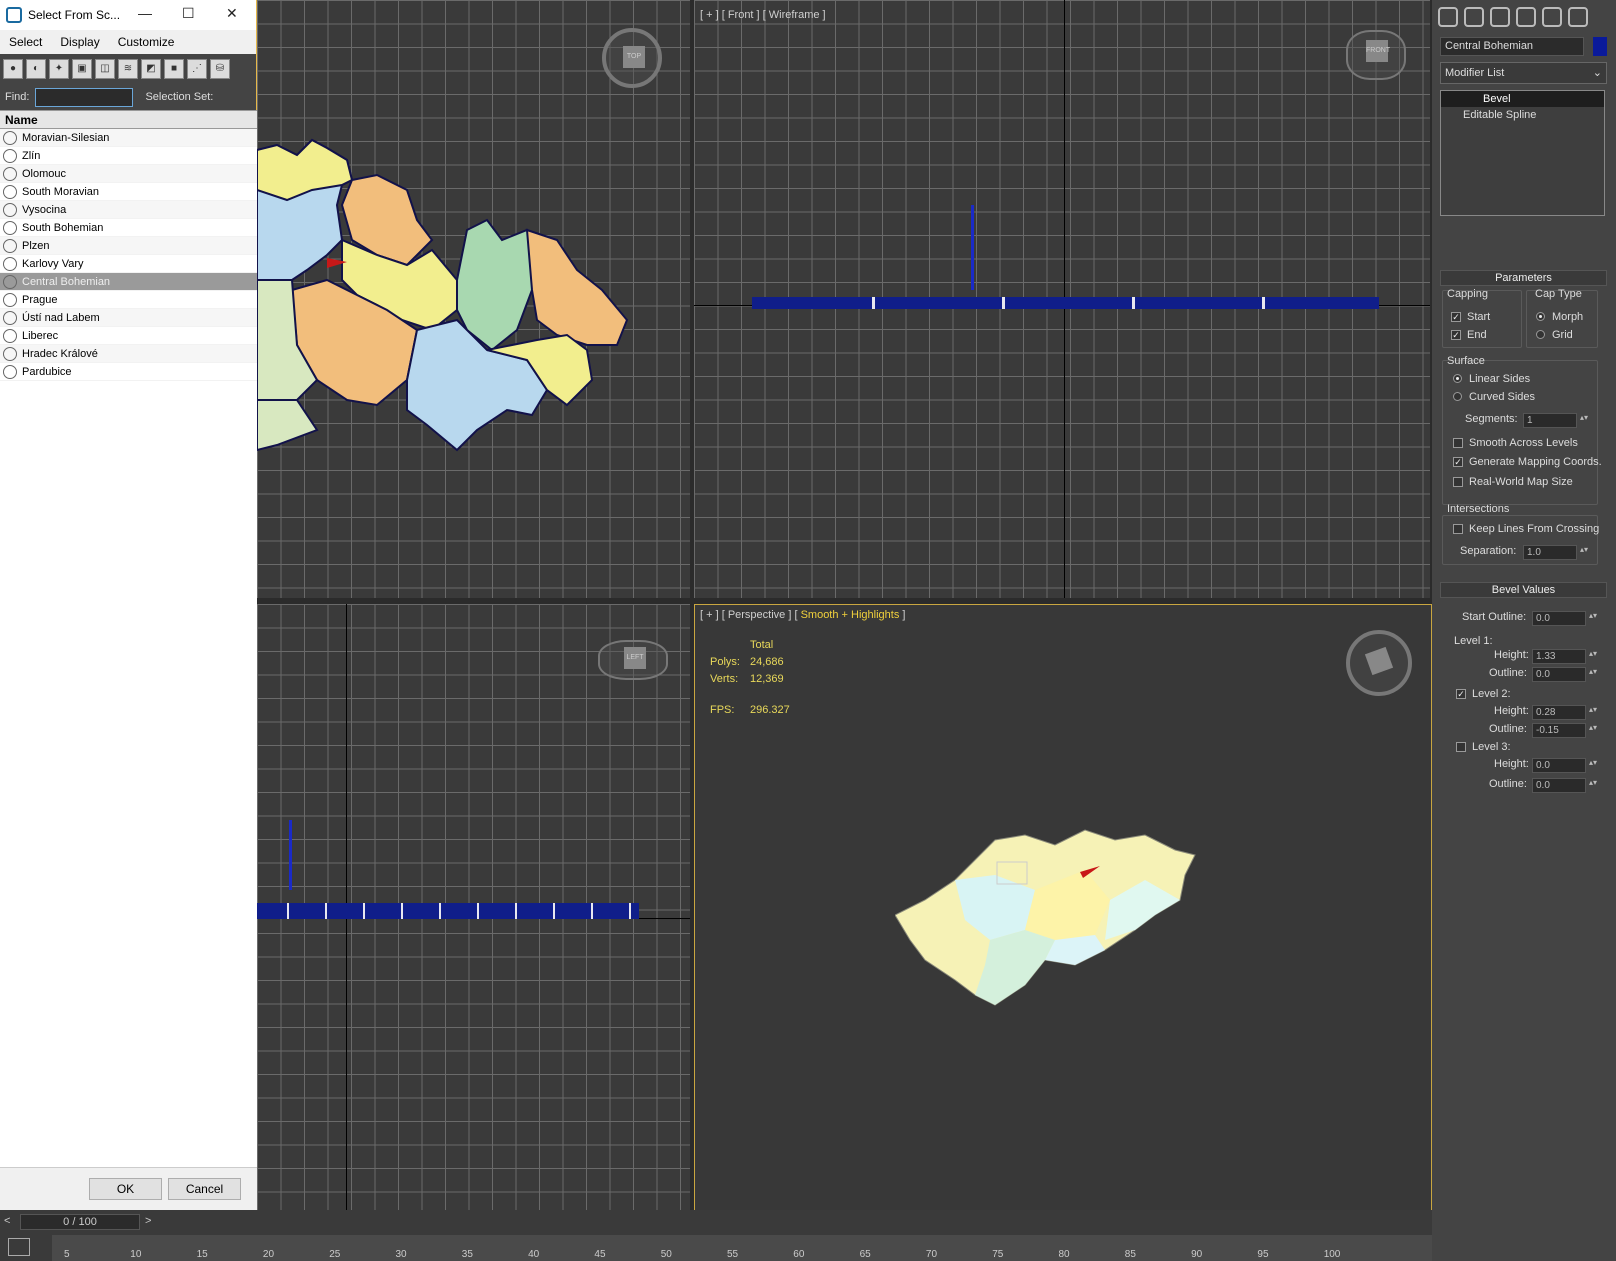 The height and width of the screenshot is (1261, 1616). What do you see at coordinates (1376, 55) in the screenshot?
I see `viewcube-front: FRONT` at bounding box center [1376, 55].